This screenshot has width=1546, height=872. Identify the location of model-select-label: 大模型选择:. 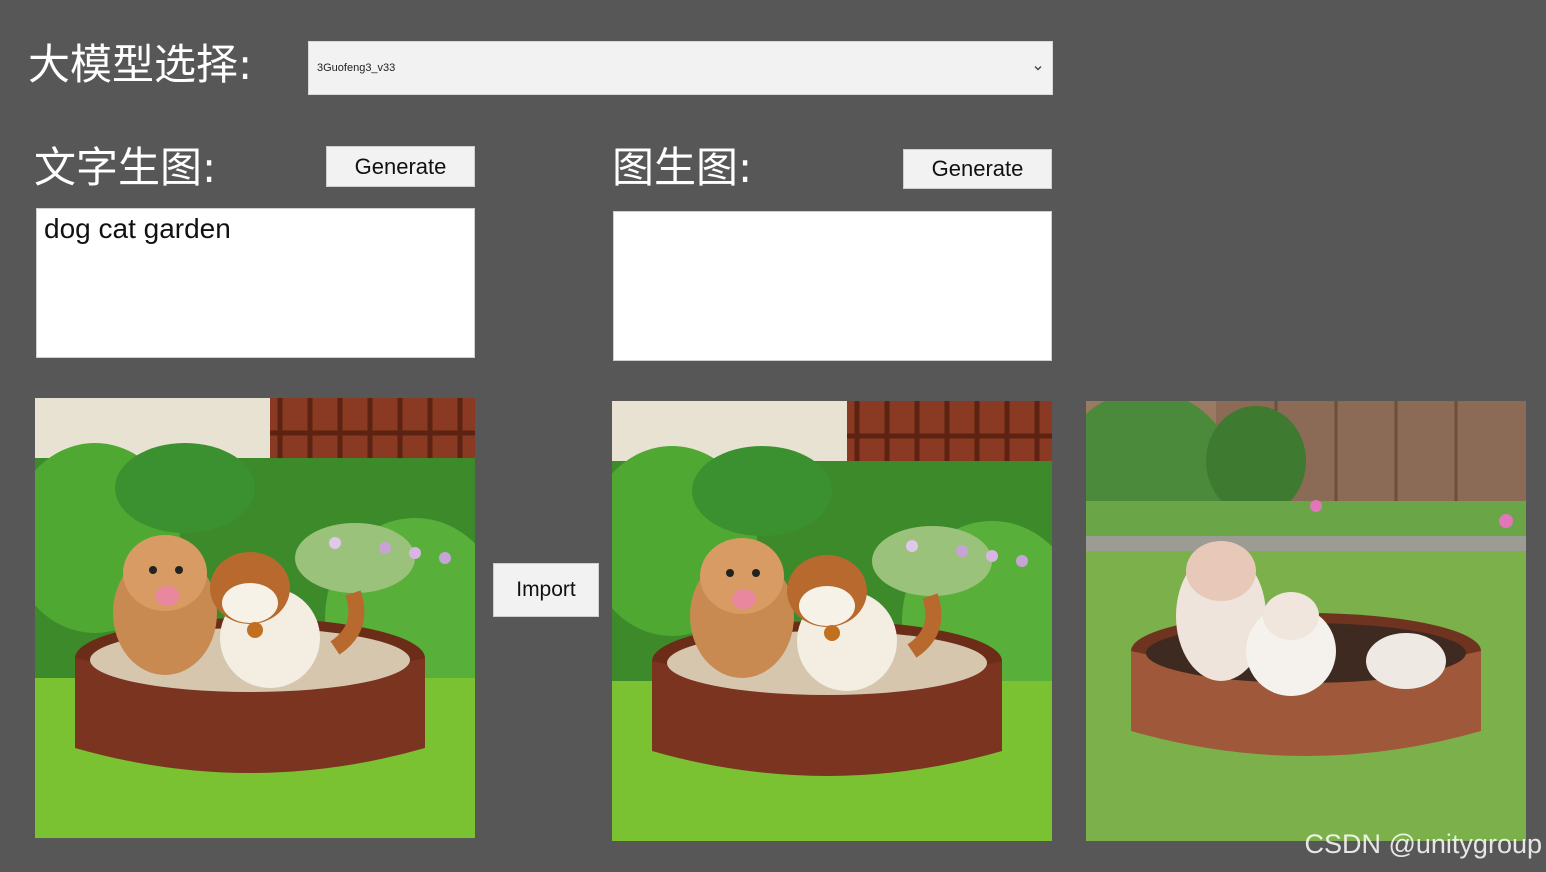
(140, 64).